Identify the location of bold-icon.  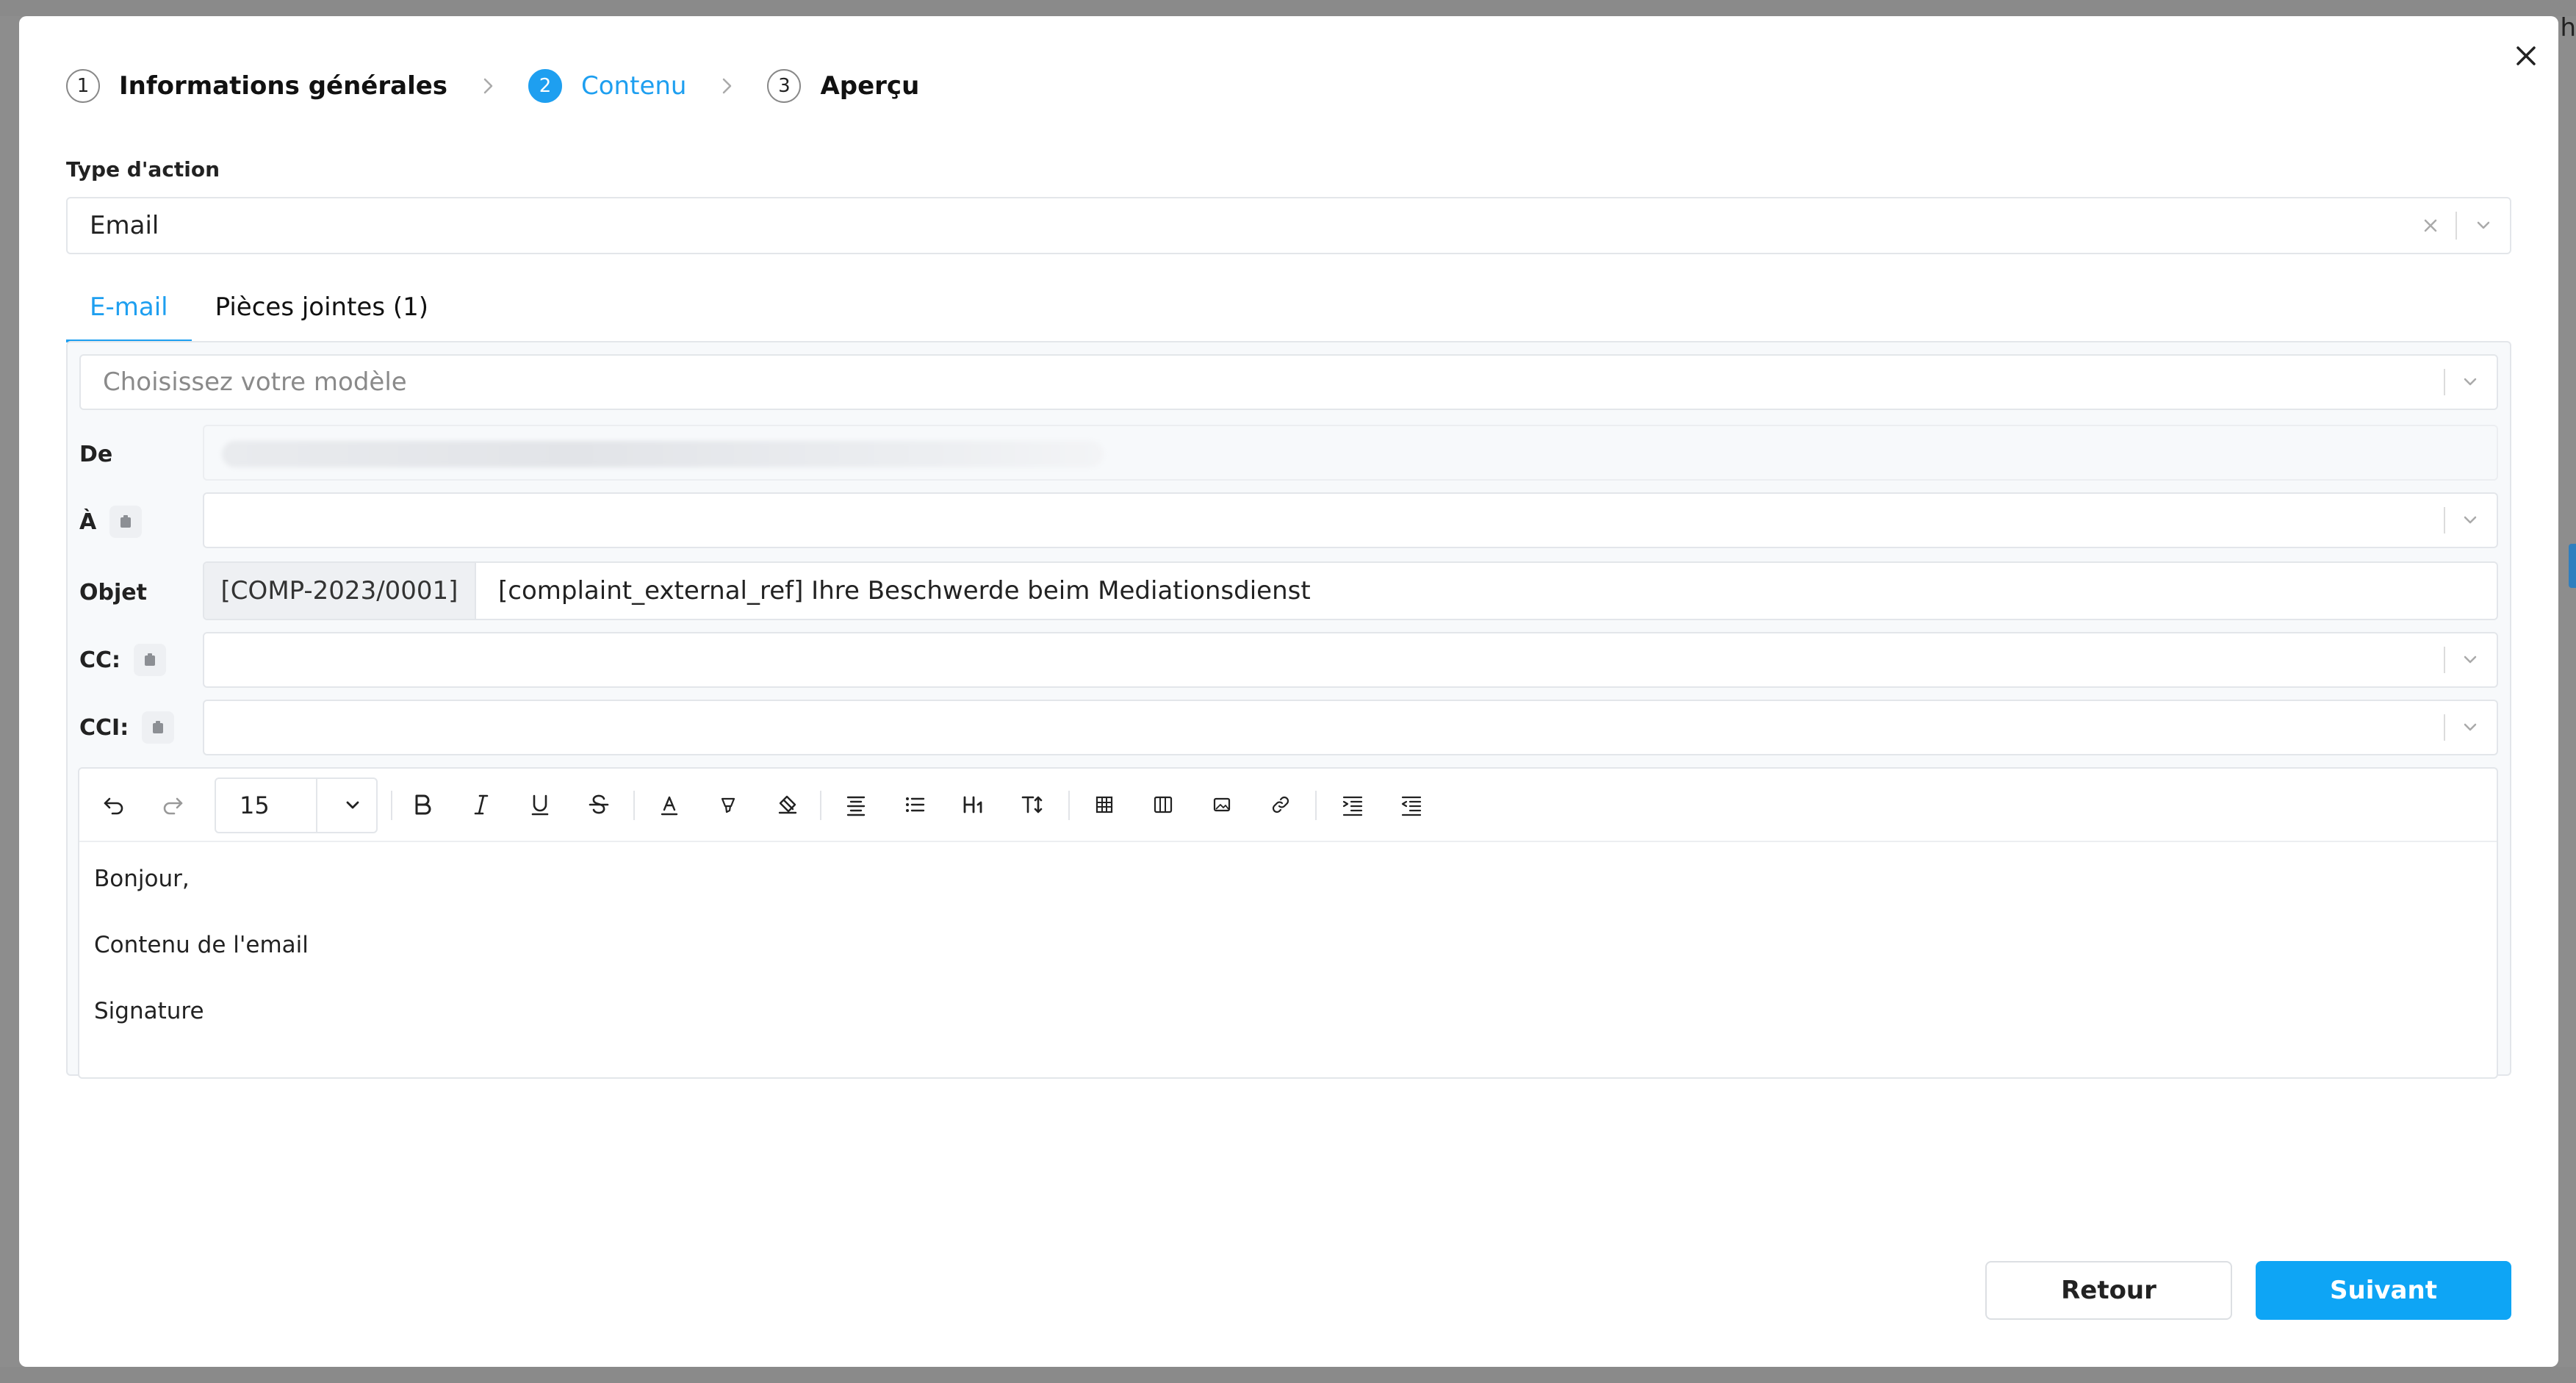
(422, 804).